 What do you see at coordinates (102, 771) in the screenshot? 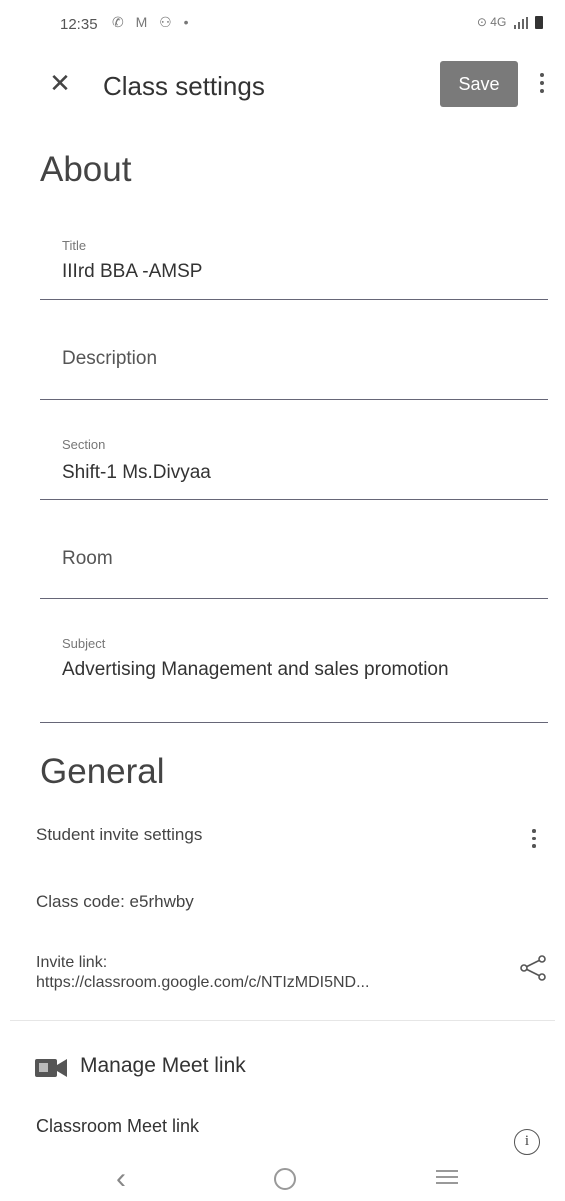
I see `general-heading: General` at bounding box center [102, 771].